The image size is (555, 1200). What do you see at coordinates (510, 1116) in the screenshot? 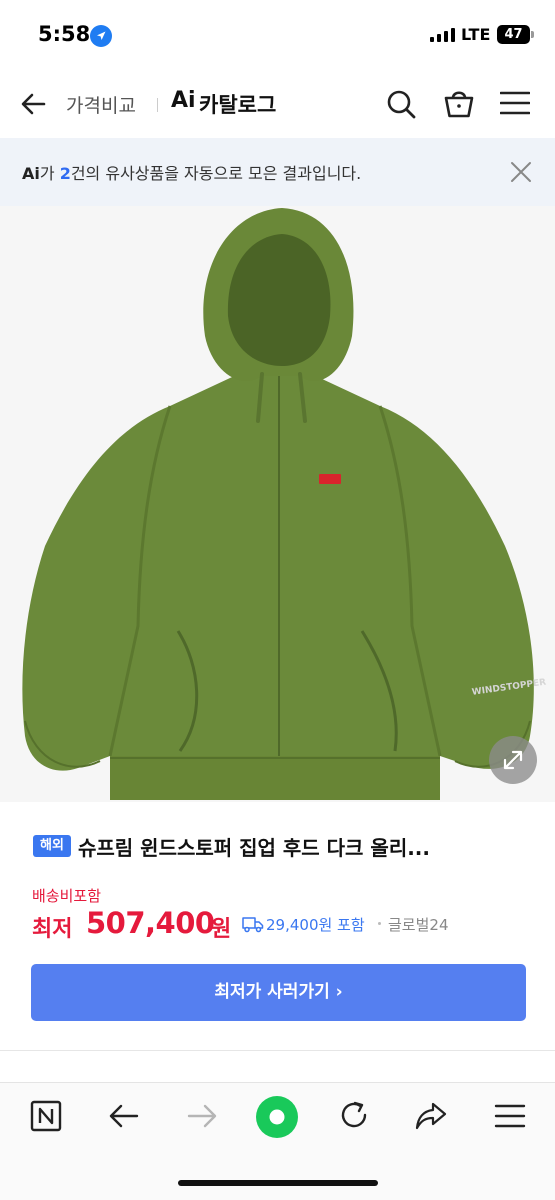
I see `menu-icon` at bounding box center [510, 1116].